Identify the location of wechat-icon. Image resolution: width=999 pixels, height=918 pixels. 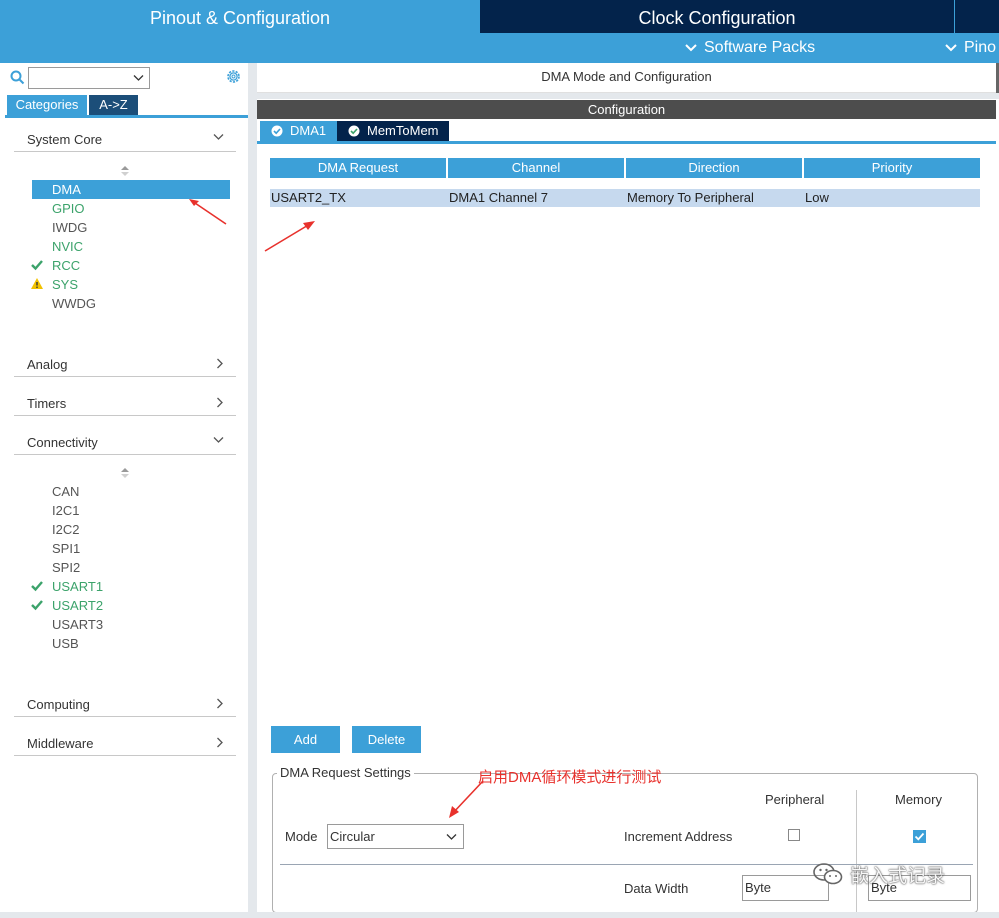
(828, 874).